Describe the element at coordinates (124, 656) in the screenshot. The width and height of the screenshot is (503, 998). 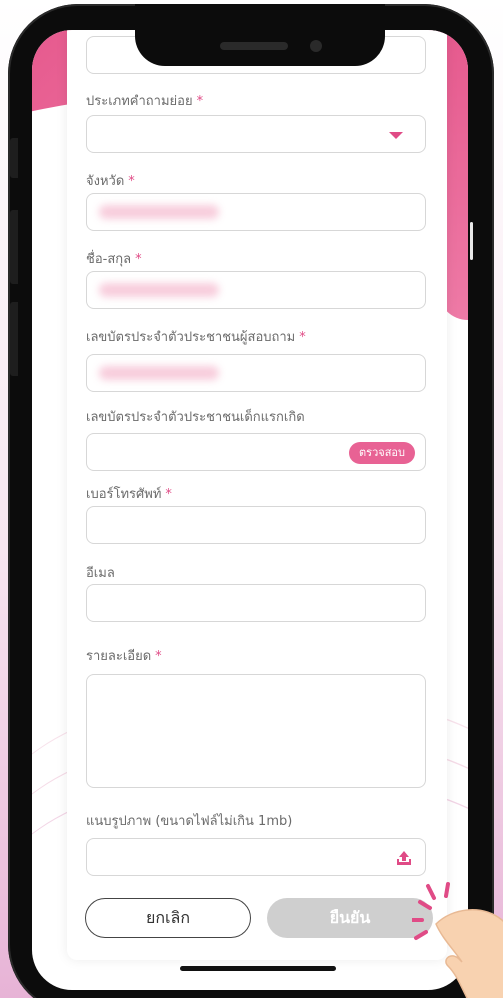
I see `details-label: รายละเอียด *` at that location.